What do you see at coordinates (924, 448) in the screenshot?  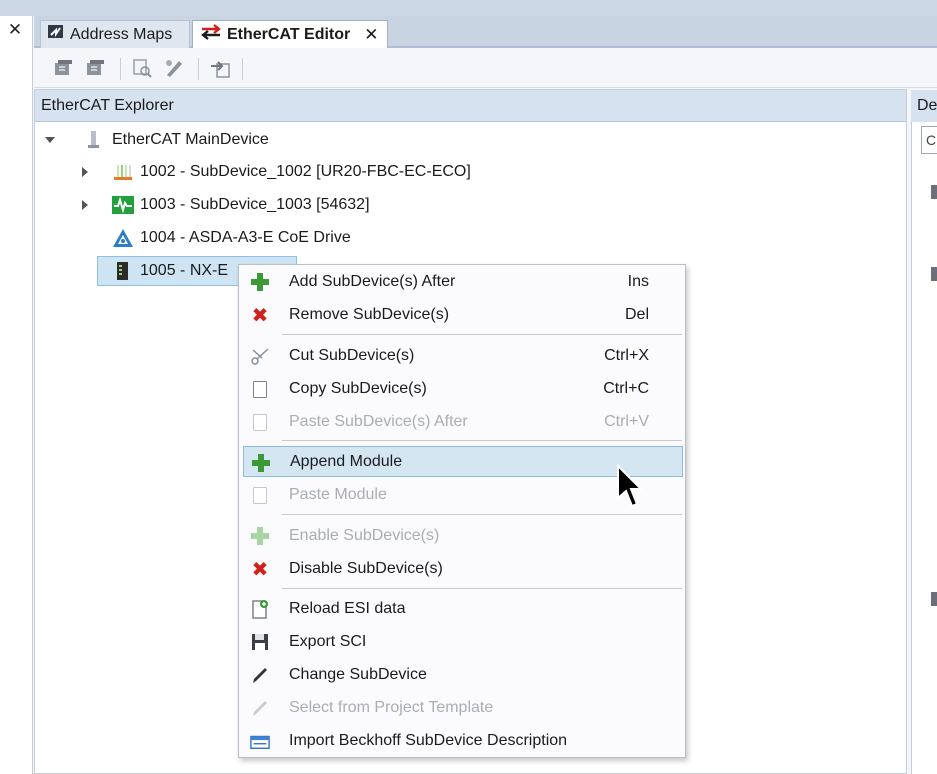 I see `right-details-panel` at bounding box center [924, 448].